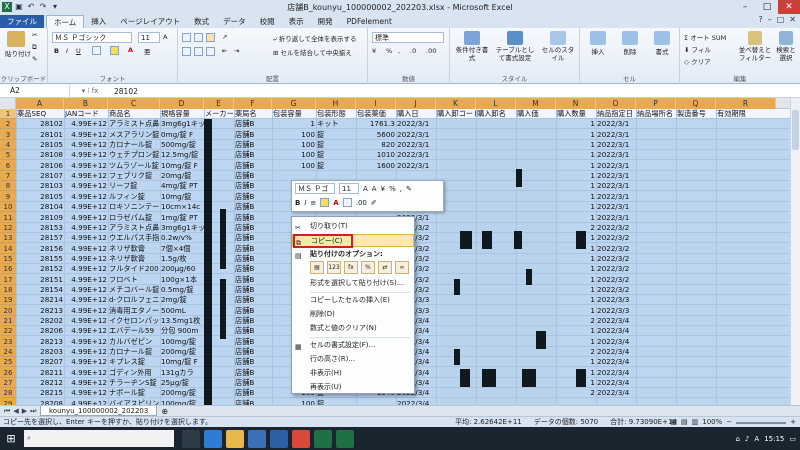 This screenshot has width=800, height=450. What do you see at coordinates (399, 51) in the screenshot?
I see `comma-icon: ,` at bounding box center [399, 51].